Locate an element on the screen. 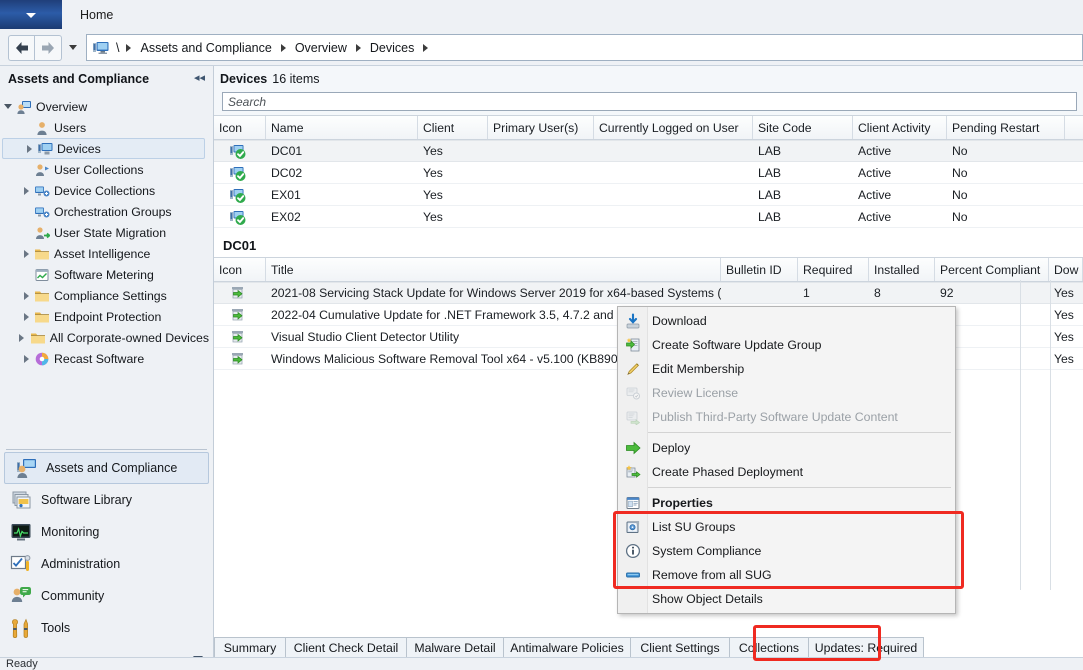  context-menu-item-download: Download is located at coordinates (786, 321).